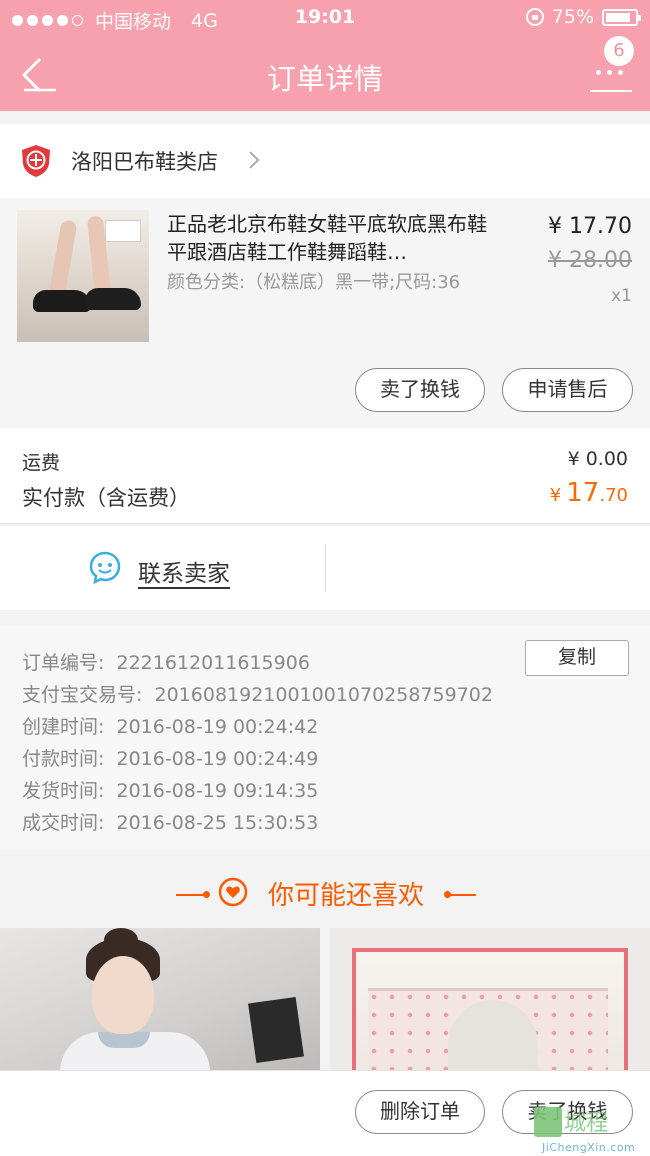 This screenshot has height=1156, width=650. Describe the element at coordinates (325, 476) in the screenshot. I see `order-totals: 运费 ¥ 0.00 实付款（含运费） ¥ 17.70` at that location.